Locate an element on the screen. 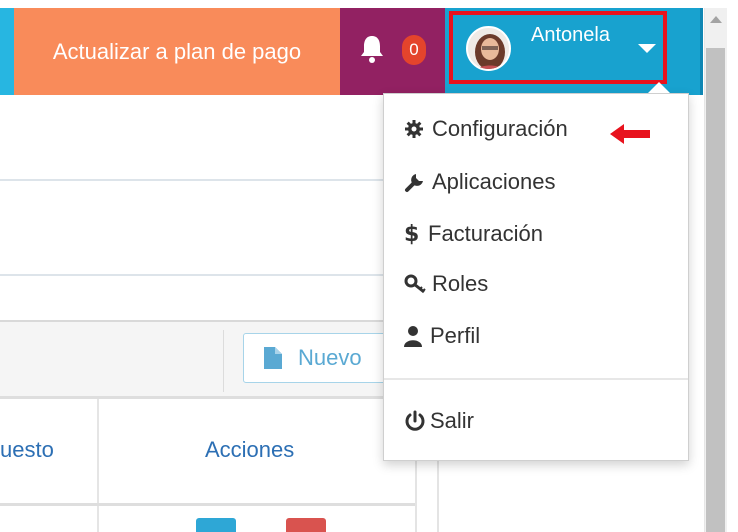 This screenshot has height=532, width=738. delete-action-button is located at coordinates (306, 525).